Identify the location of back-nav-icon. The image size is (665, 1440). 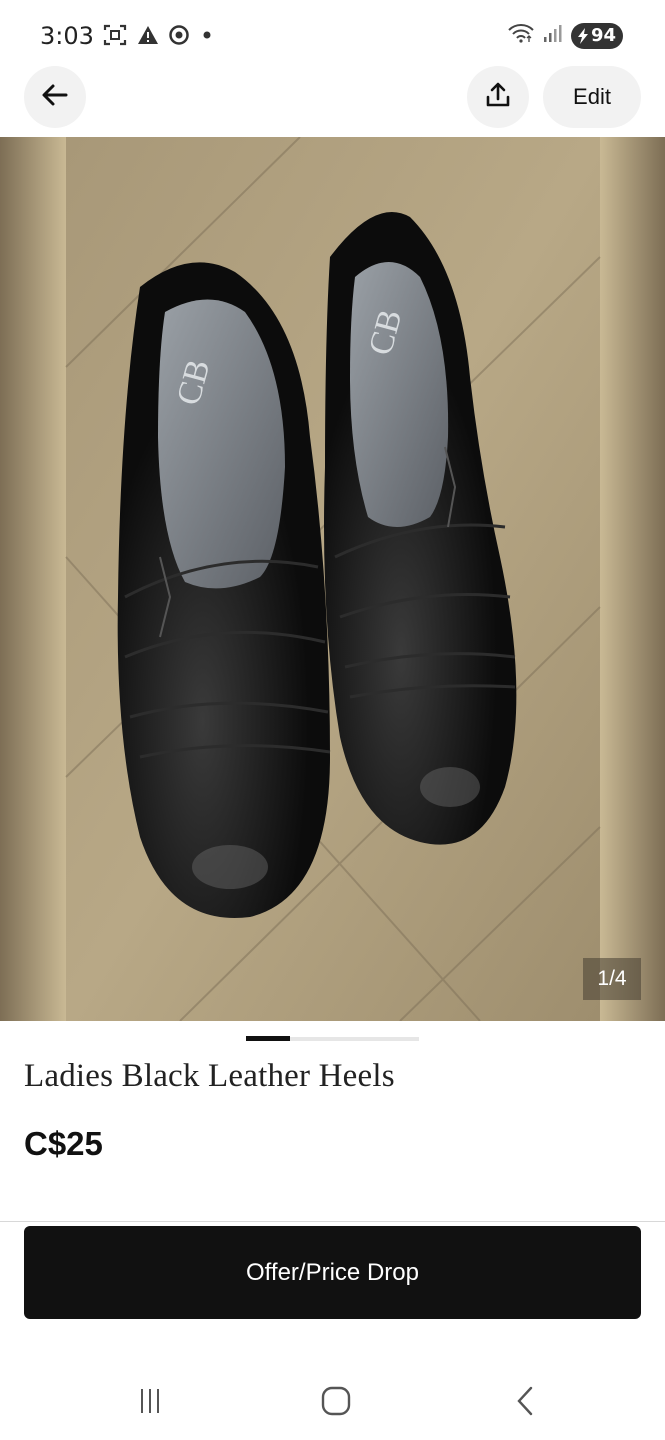
(525, 1401).